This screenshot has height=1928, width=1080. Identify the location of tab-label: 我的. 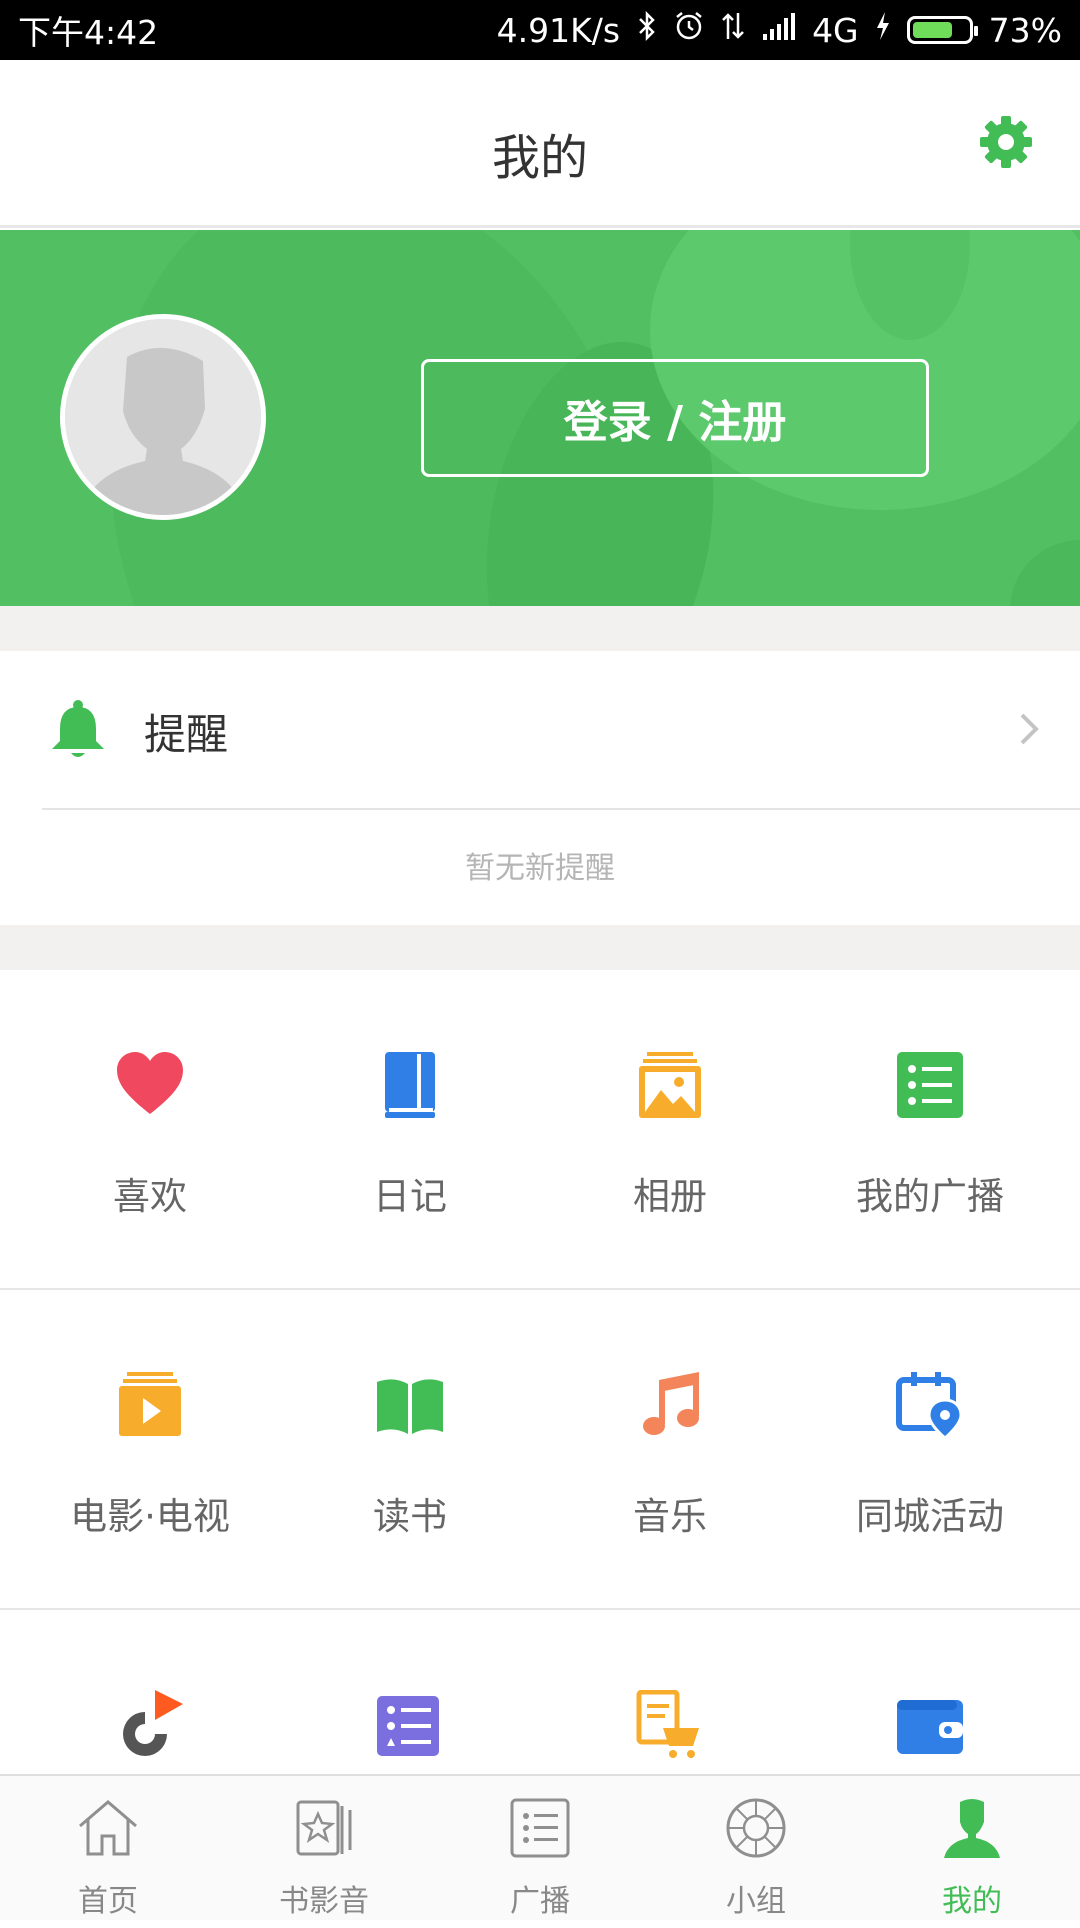
(972, 1901).